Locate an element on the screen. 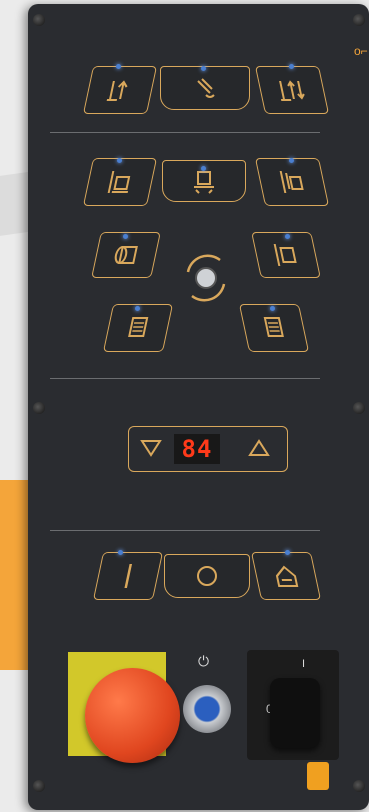  stack-right-icon is located at coordinates (273, 327).